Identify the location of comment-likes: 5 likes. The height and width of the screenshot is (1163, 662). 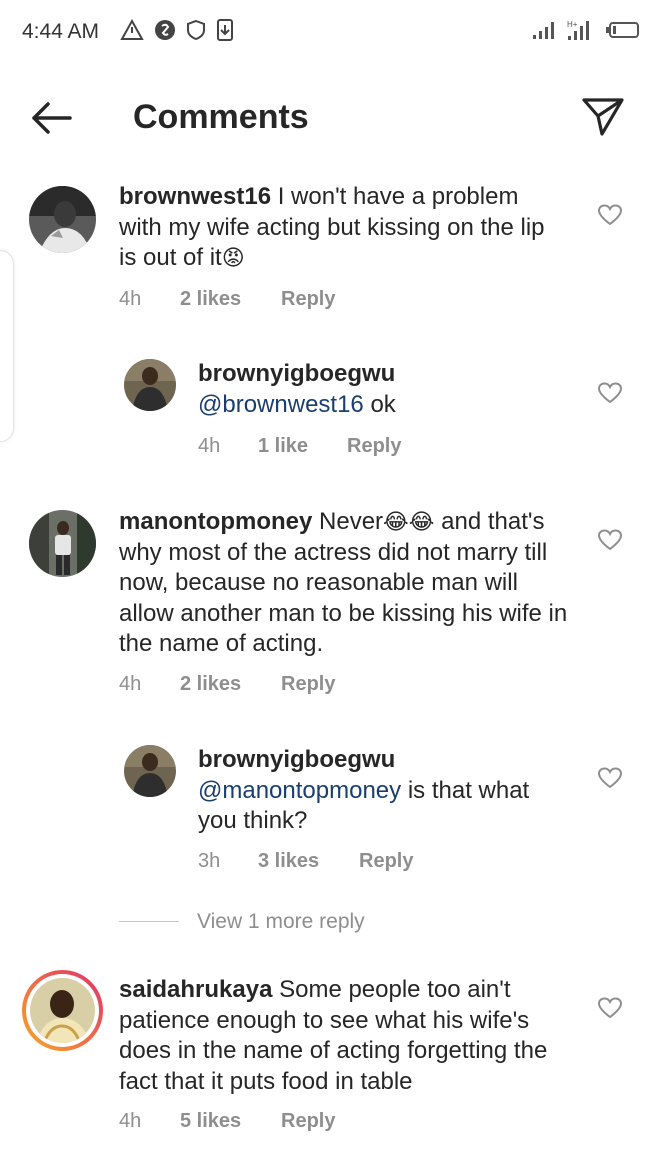
(210, 1121).